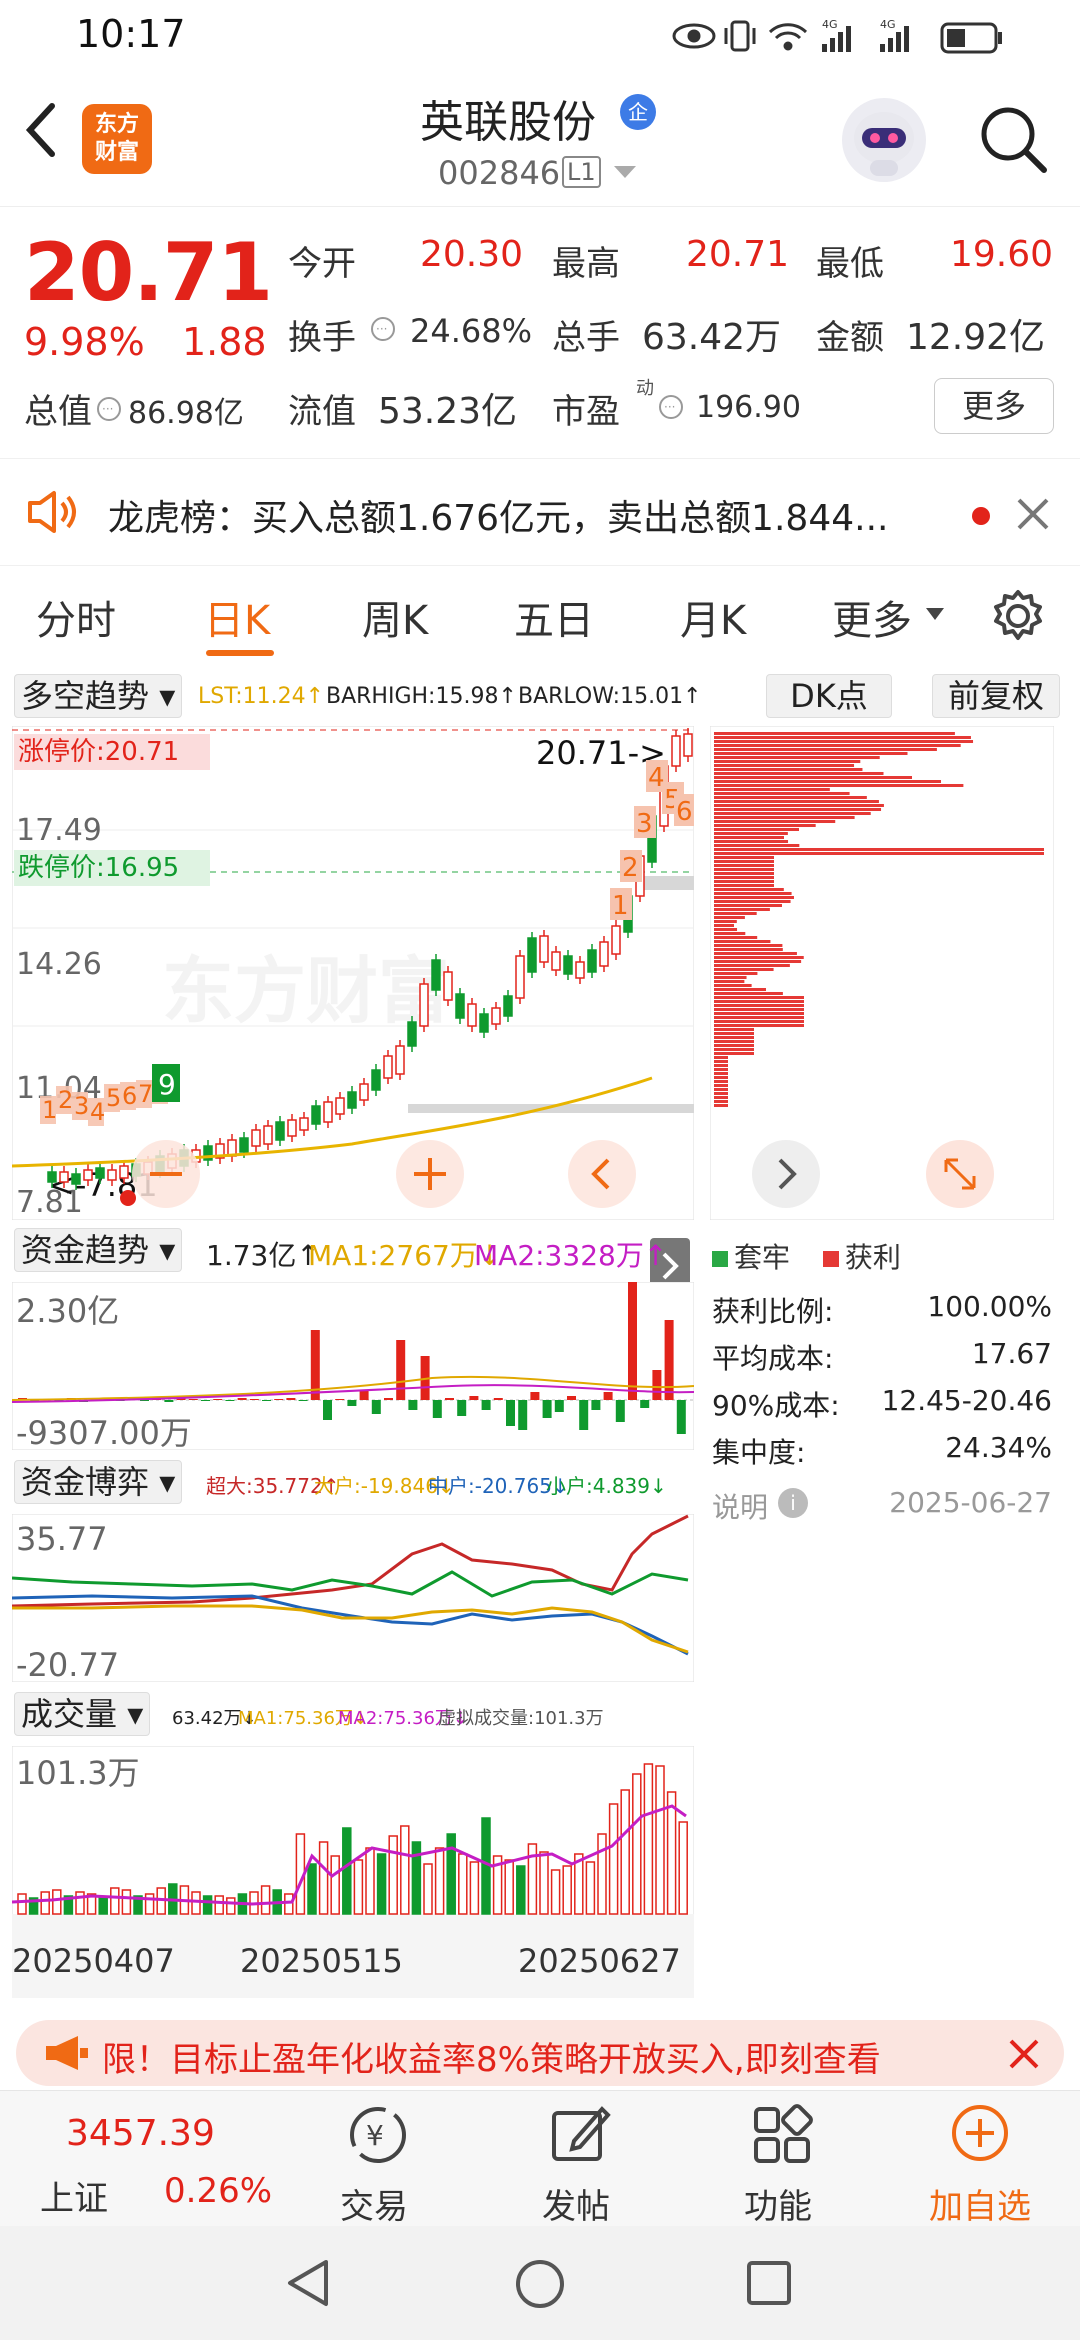 Image resolution: width=1080 pixels, height=2340 pixels. I want to click on recents-square-icon, so click(769, 2283).